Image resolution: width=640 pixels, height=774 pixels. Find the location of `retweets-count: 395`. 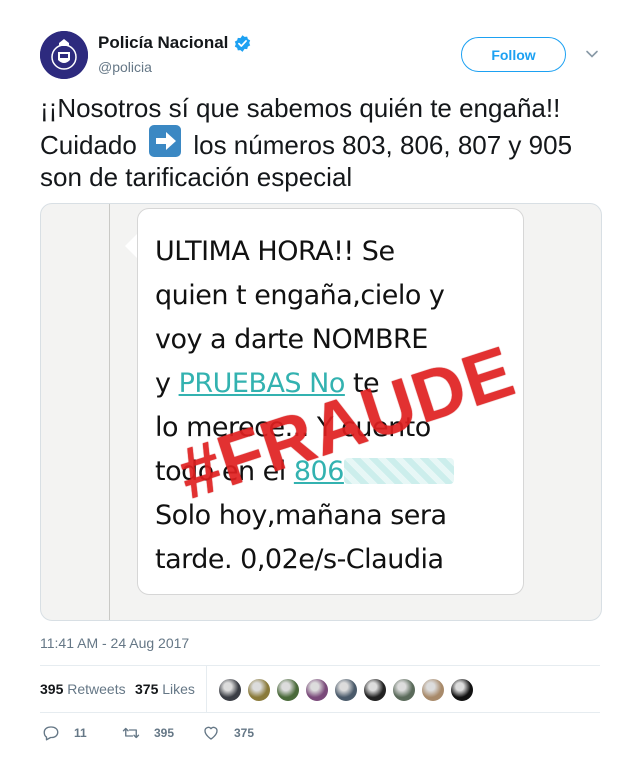

retweets-count: 395 is located at coordinates (52, 689).